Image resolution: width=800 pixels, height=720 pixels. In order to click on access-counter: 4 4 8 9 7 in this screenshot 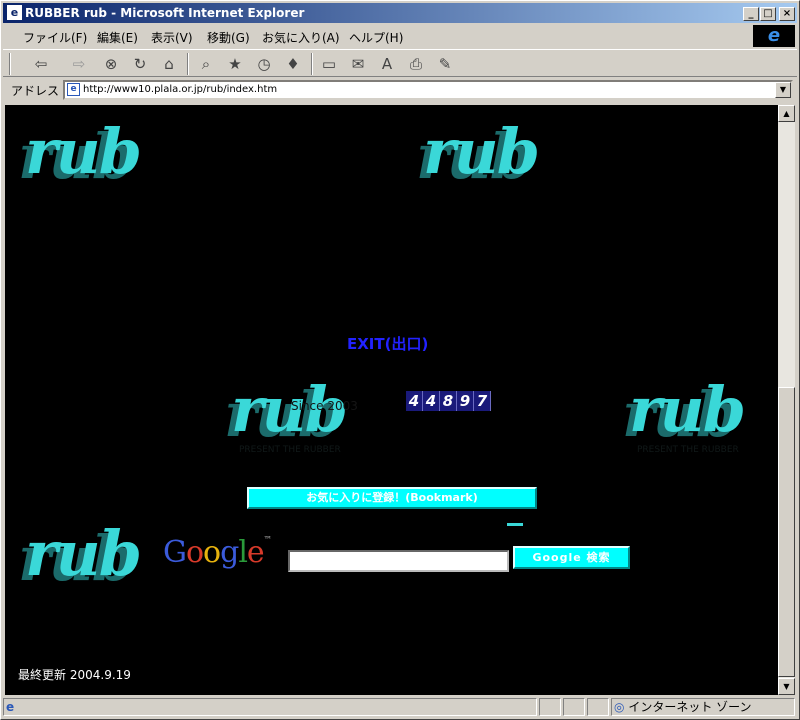, I will do `click(448, 401)`.